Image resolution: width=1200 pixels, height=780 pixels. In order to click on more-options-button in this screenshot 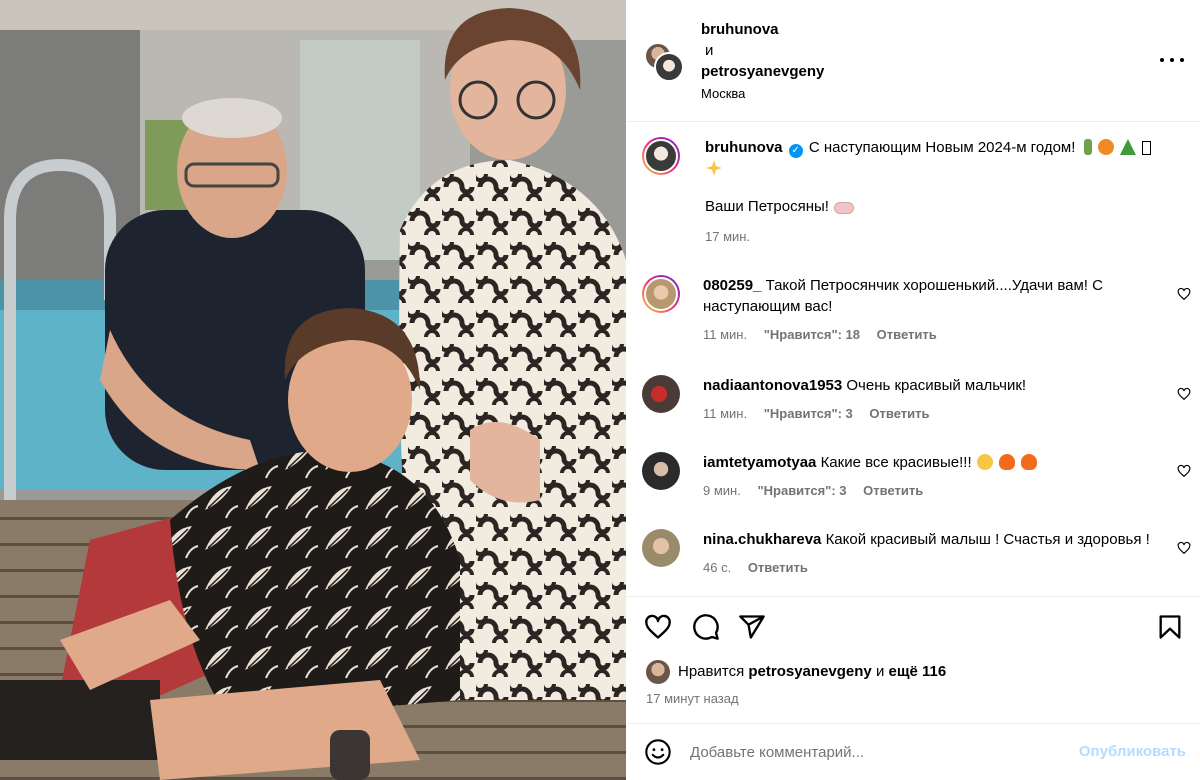, I will do `click(1172, 60)`.